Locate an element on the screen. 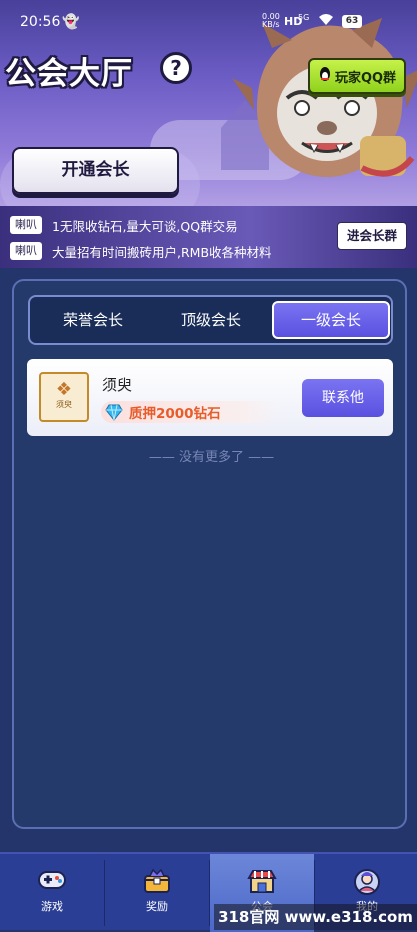 This screenshot has width=417, height=932. notice-item: 喇叭 大量招有时间搬砖用户,RMB收各种材料 is located at coordinates (141, 251).